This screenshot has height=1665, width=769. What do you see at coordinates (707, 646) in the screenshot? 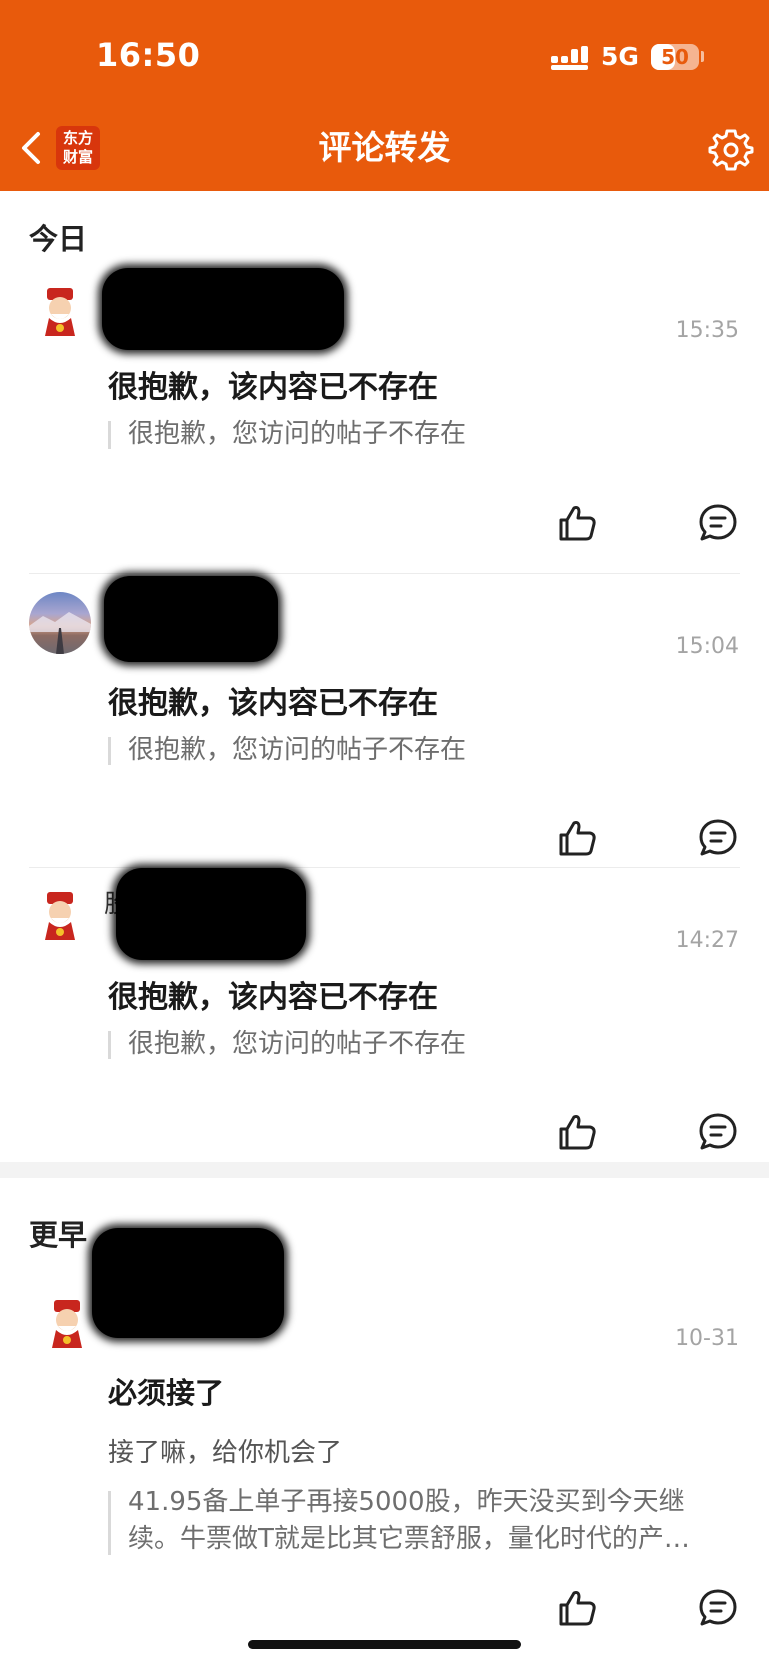
I see `timestamp: 15:04` at bounding box center [707, 646].